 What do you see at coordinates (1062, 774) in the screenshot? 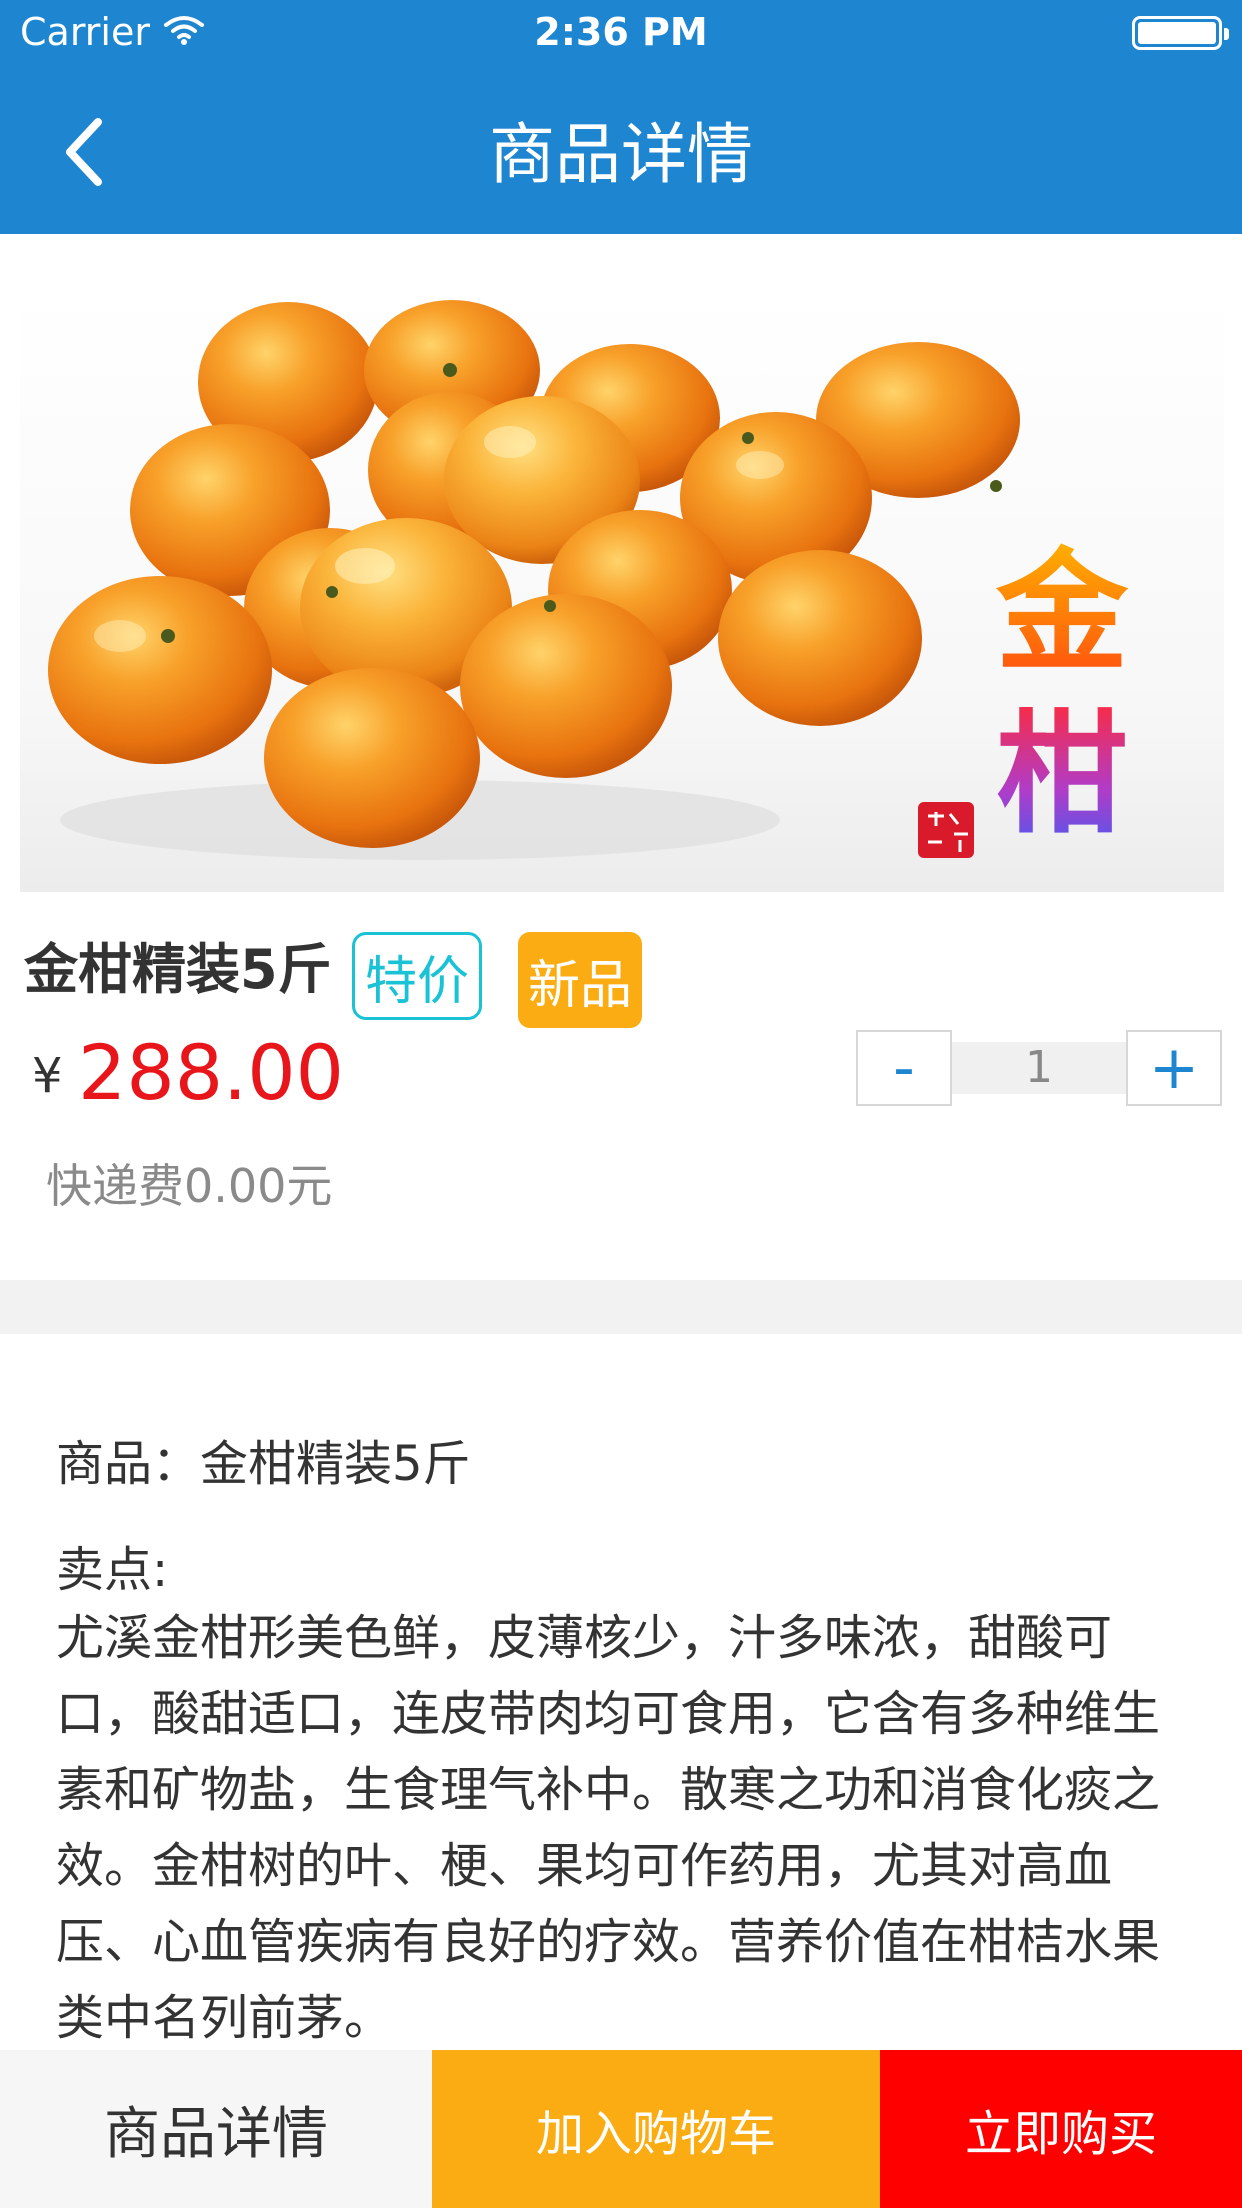
I see `product-image-title-bottom: 柑` at bounding box center [1062, 774].